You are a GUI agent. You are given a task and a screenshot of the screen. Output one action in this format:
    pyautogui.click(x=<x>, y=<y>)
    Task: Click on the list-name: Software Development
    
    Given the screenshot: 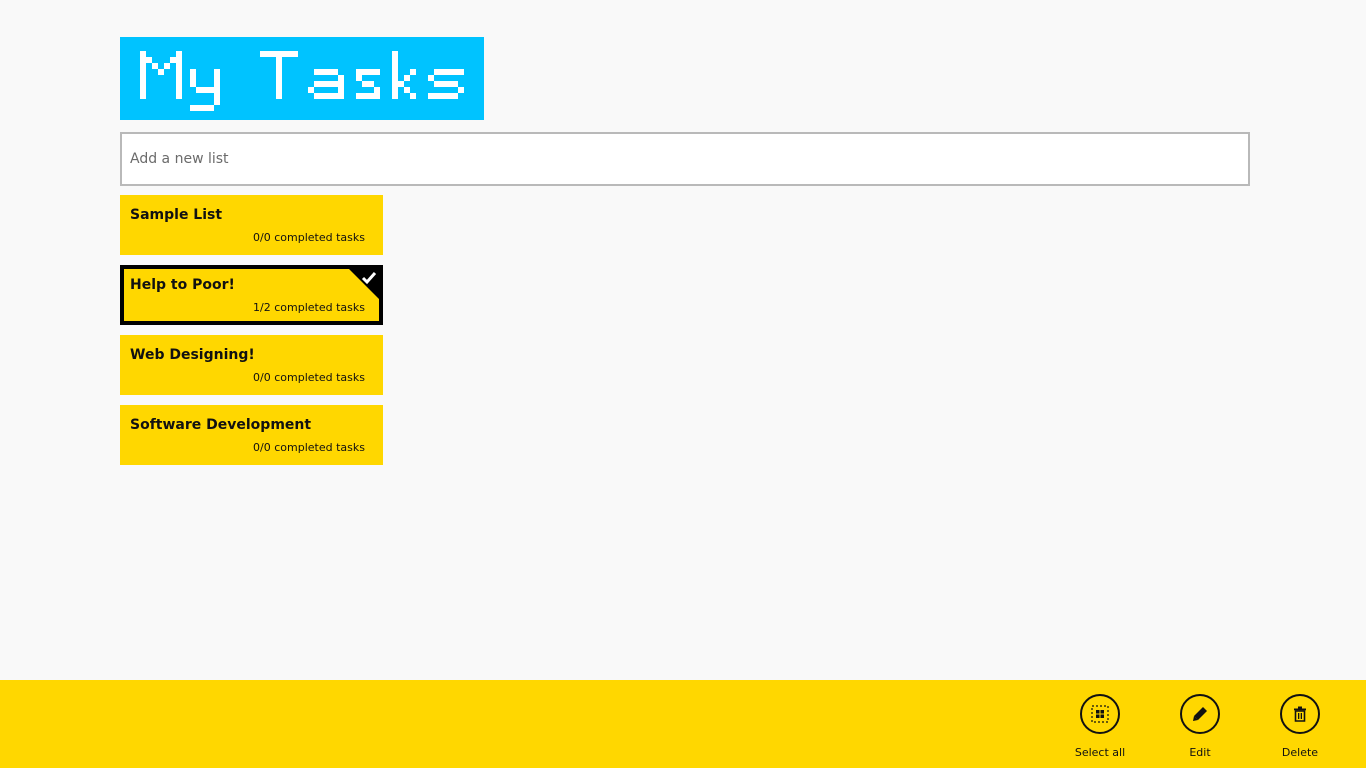 What is the action you would take?
    pyautogui.click(x=221, y=425)
    